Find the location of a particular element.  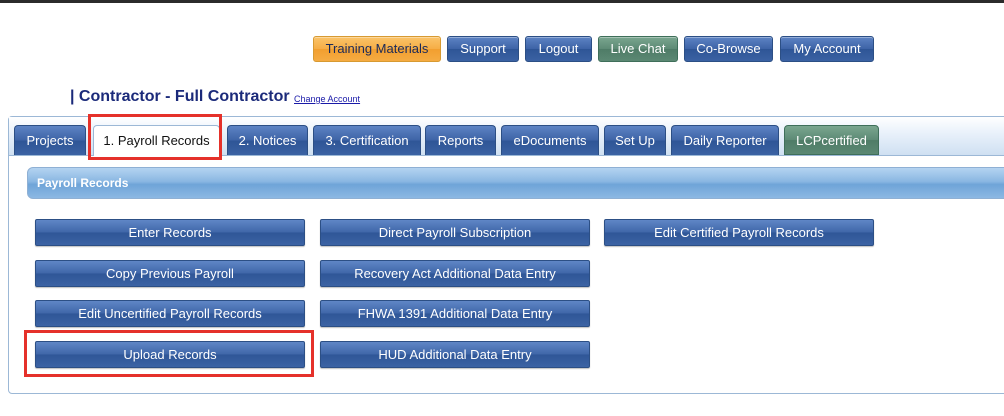

my-account-button: My Account is located at coordinates (827, 49).